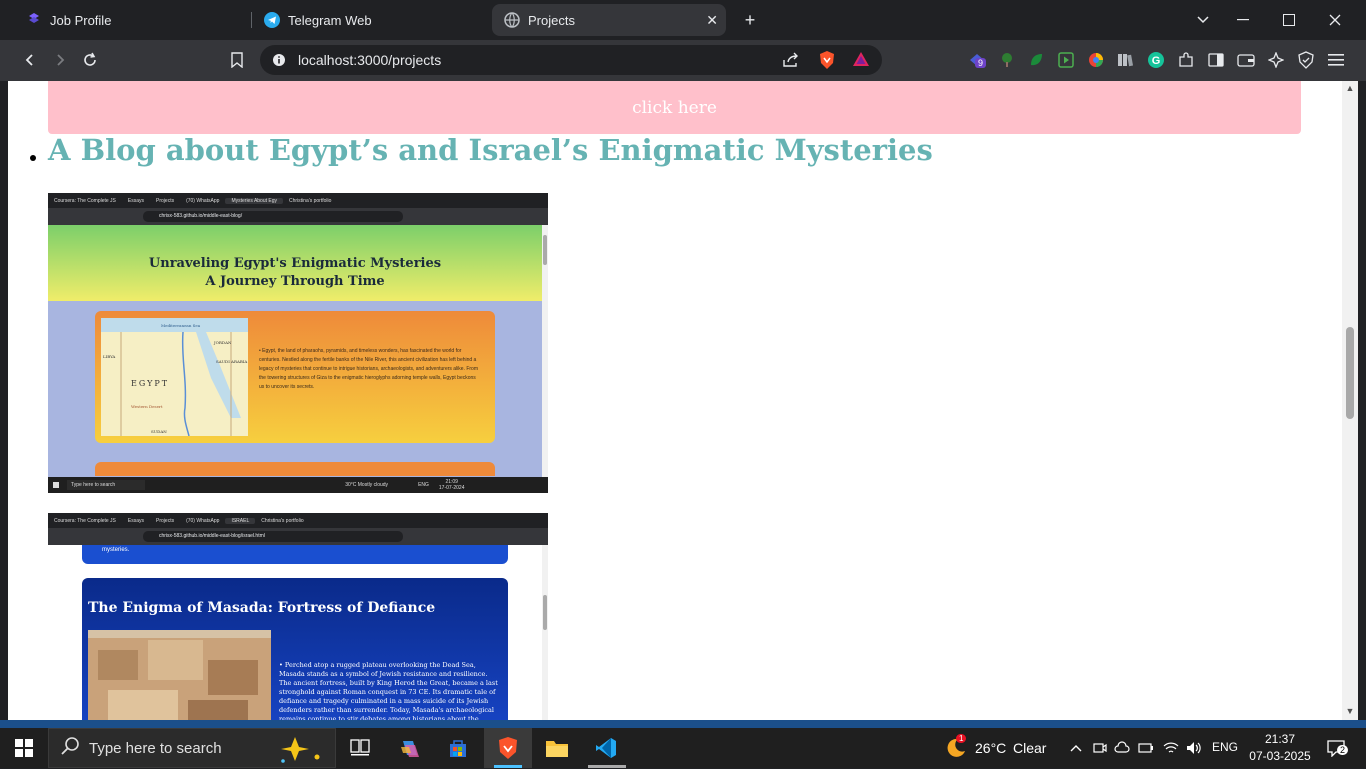 The width and height of the screenshot is (1366, 769). I want to click on site-info-icon, so click(279, 62).